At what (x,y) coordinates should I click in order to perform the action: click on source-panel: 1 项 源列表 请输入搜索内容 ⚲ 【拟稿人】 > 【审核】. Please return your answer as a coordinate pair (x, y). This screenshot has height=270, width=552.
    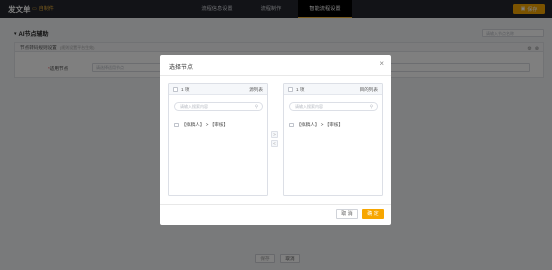
    Looking at the image, I should click on (218, 139).